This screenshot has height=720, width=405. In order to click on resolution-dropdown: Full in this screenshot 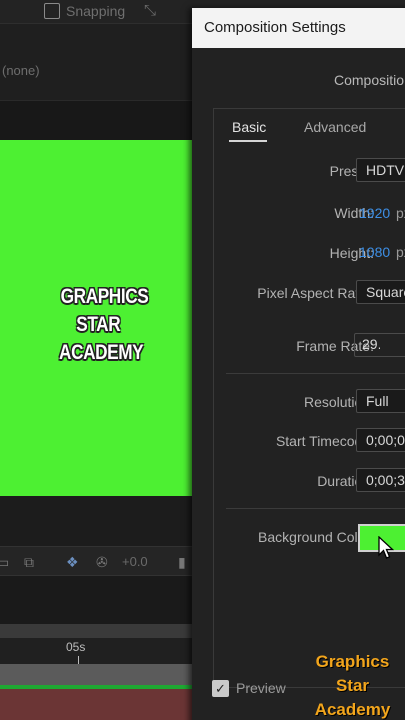, I will do `click(380, 401)`.